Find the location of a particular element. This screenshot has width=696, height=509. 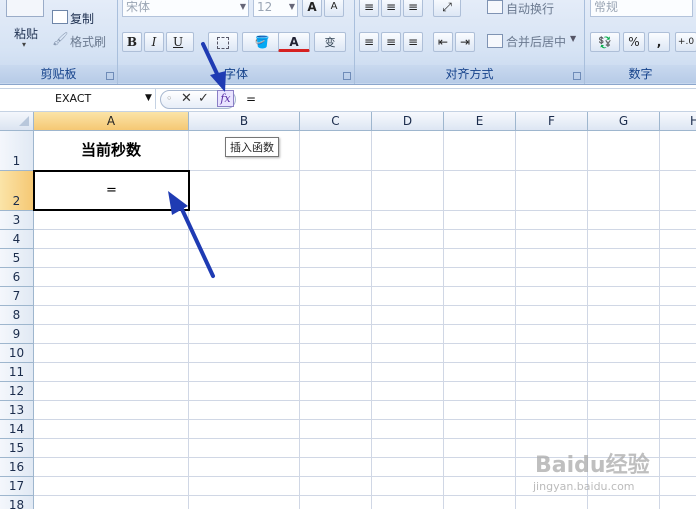

align-right-button: ≡ is located at coordinates (413, 42).